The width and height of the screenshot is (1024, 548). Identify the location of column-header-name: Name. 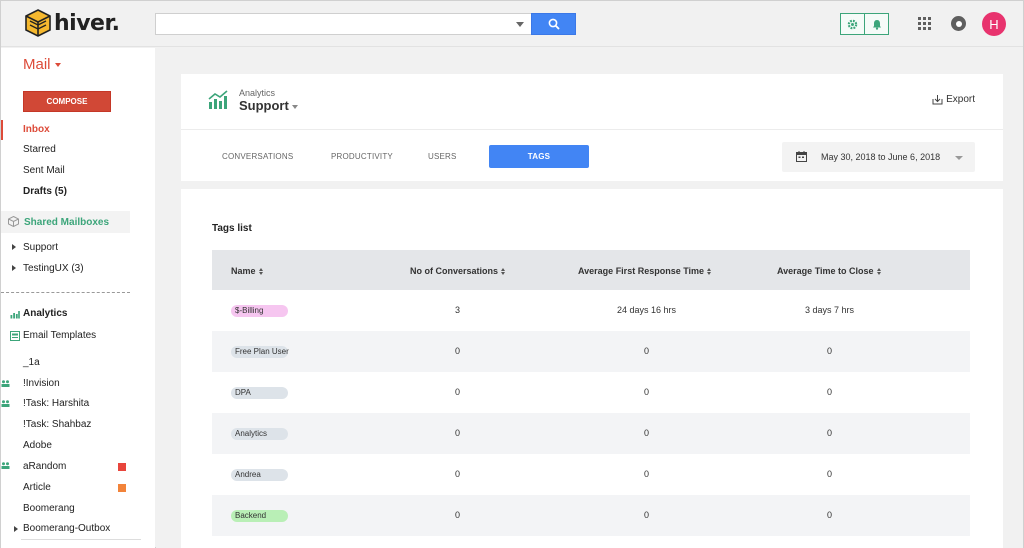
(247, 271).